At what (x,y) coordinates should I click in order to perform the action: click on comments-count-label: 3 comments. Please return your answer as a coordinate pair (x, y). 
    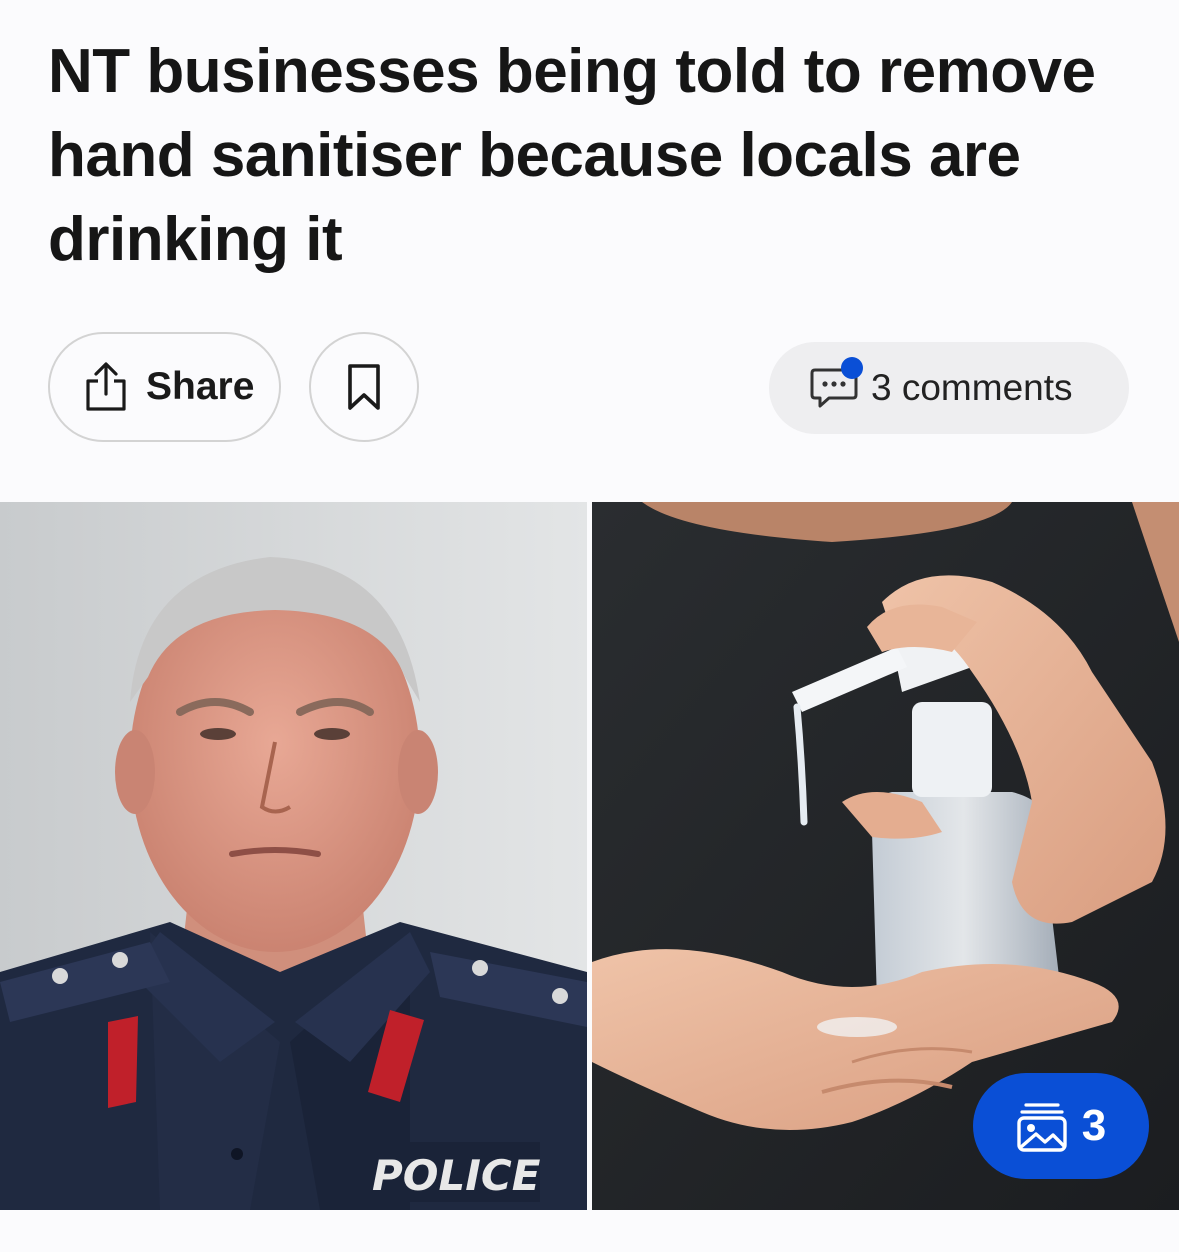
    Looking at the image, I should click on (972, 387).